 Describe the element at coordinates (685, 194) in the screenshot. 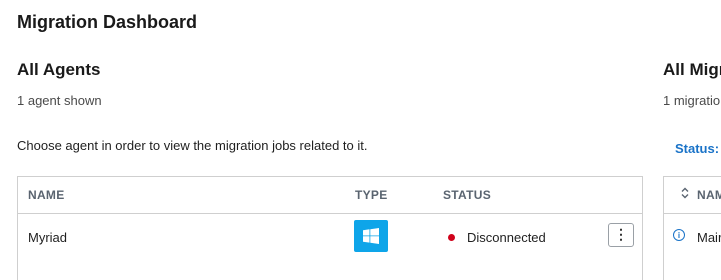

I see `sort-icon` at that location.